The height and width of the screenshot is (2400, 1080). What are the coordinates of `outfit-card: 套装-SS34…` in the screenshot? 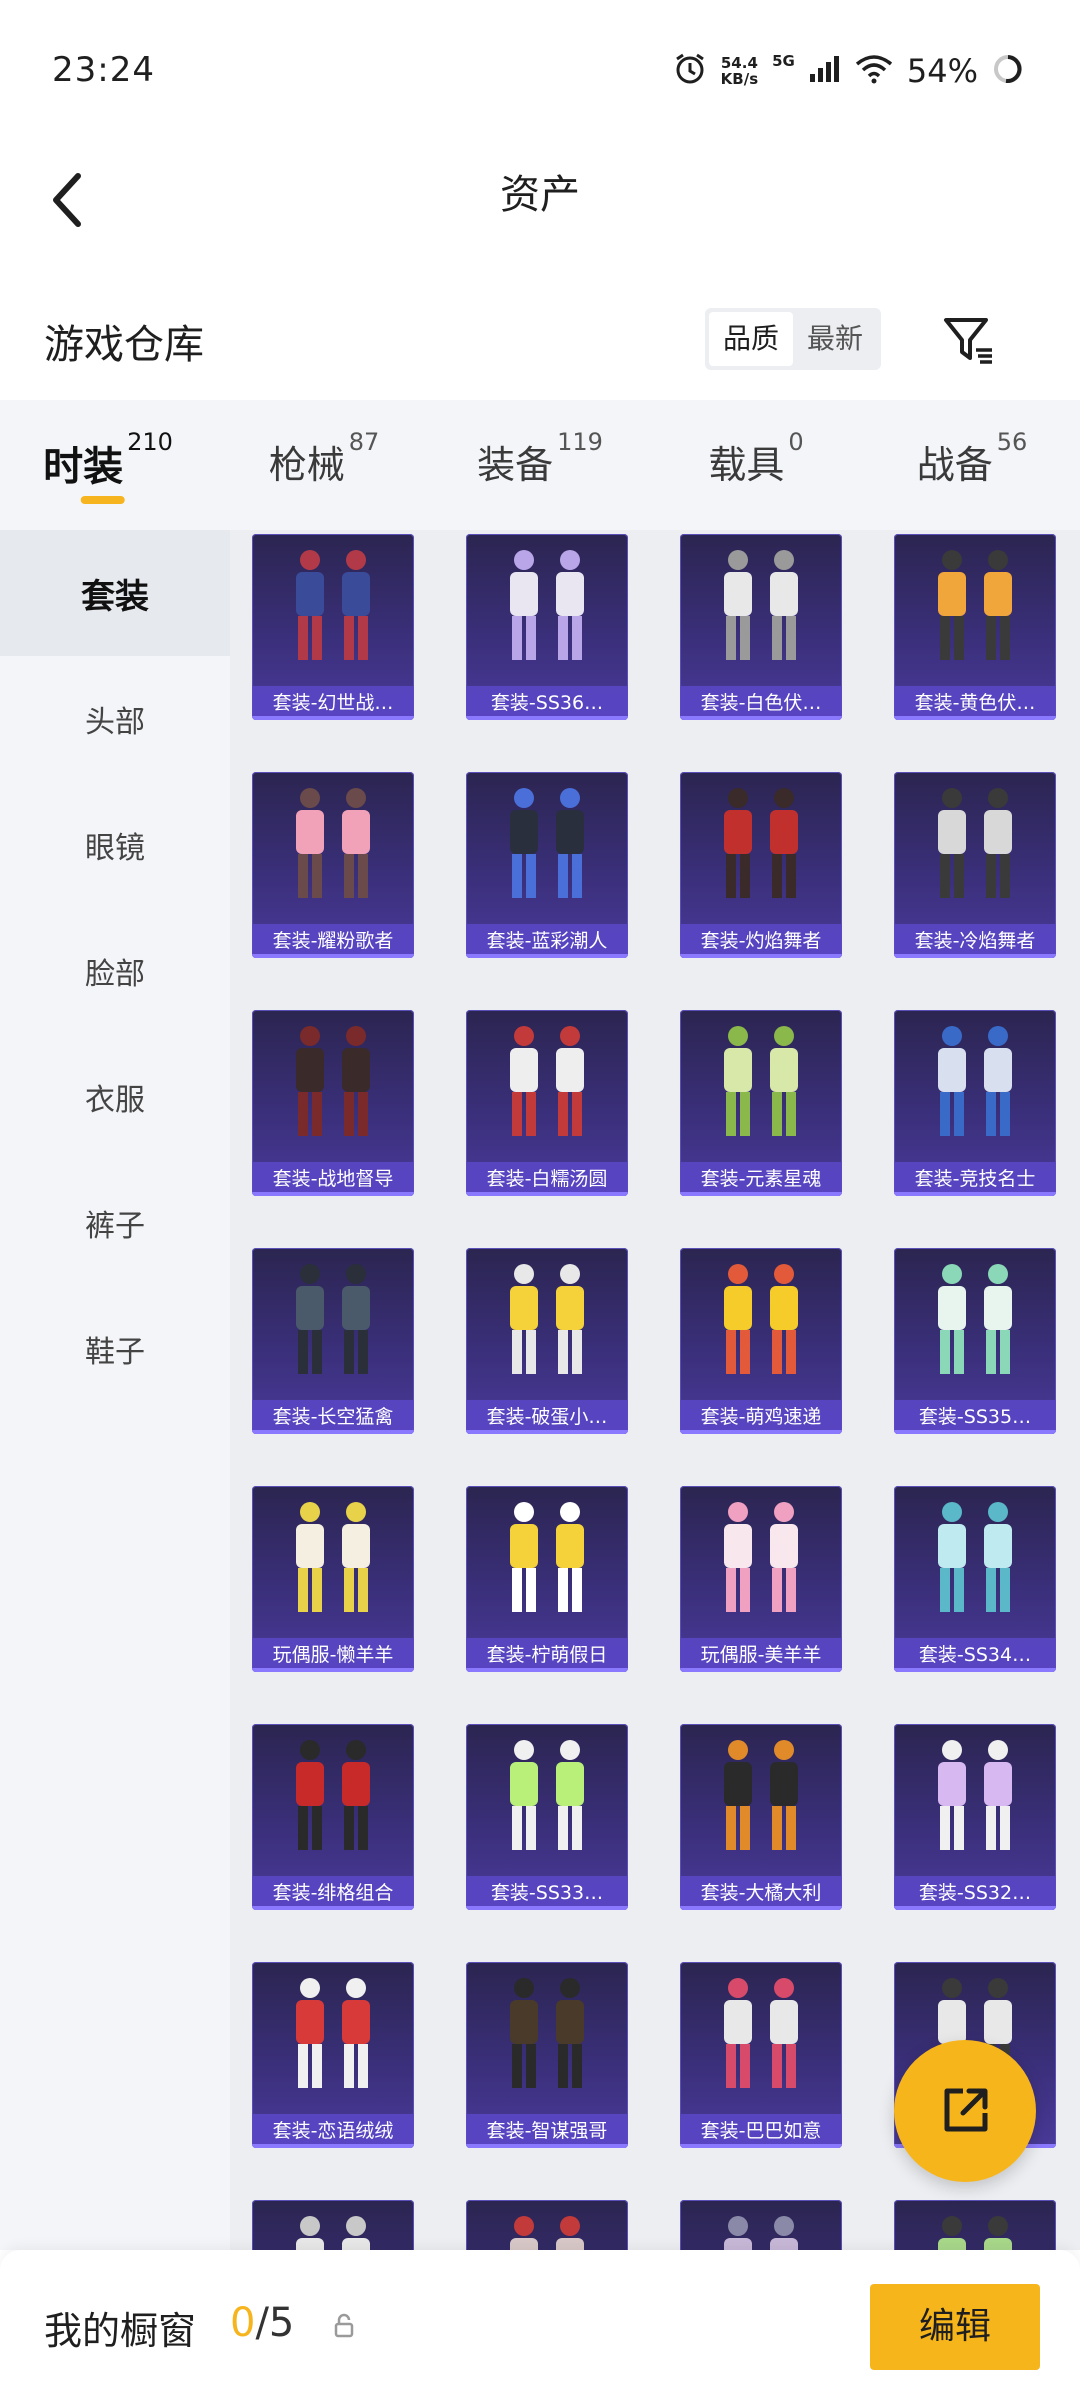 It's located at (975, 1579).